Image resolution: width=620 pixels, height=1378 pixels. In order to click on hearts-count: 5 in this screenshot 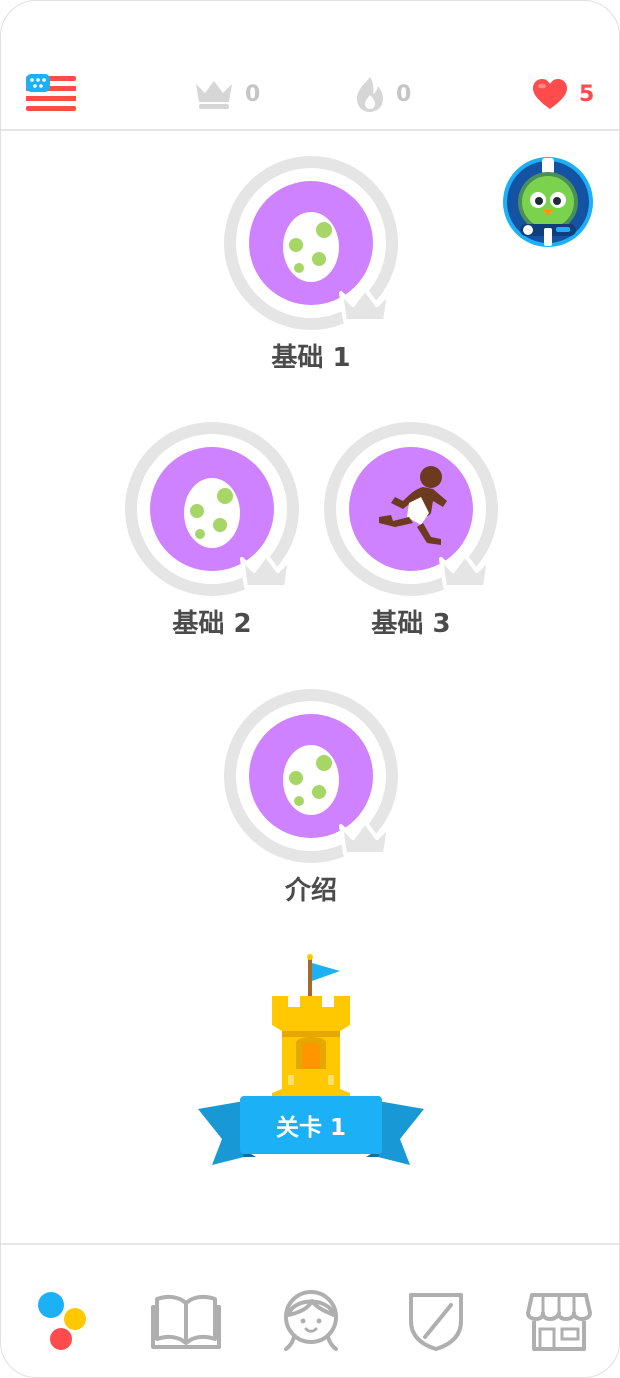, I will do `click(587, 94)`.